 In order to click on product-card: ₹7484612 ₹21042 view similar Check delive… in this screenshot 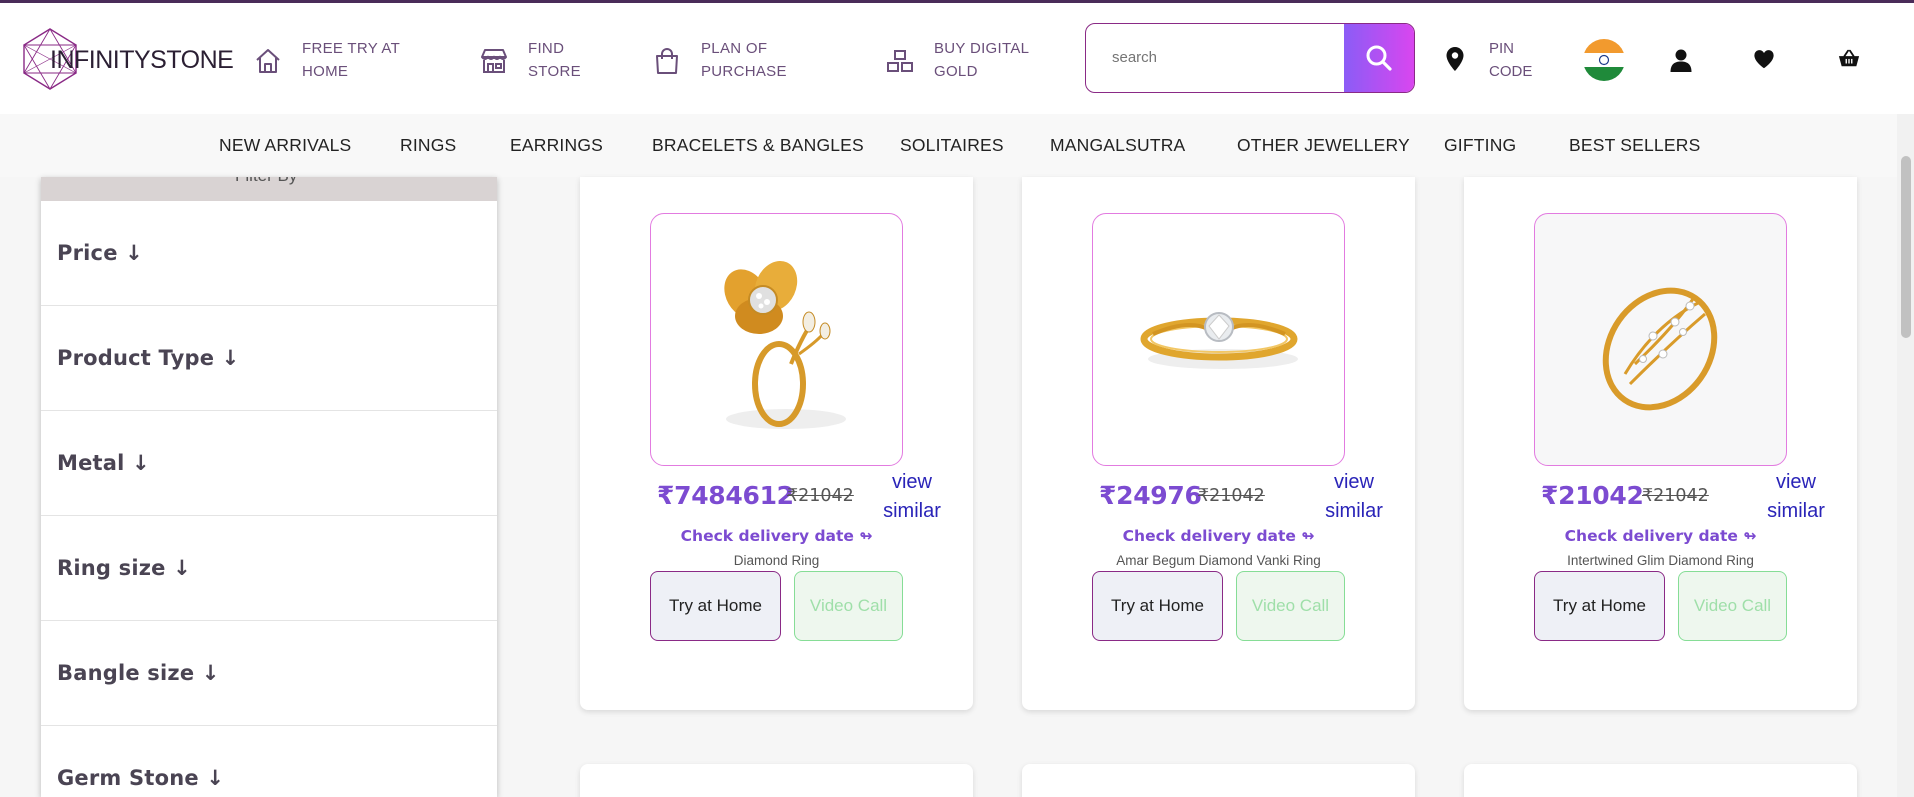, I will do `click(776, 443)`.